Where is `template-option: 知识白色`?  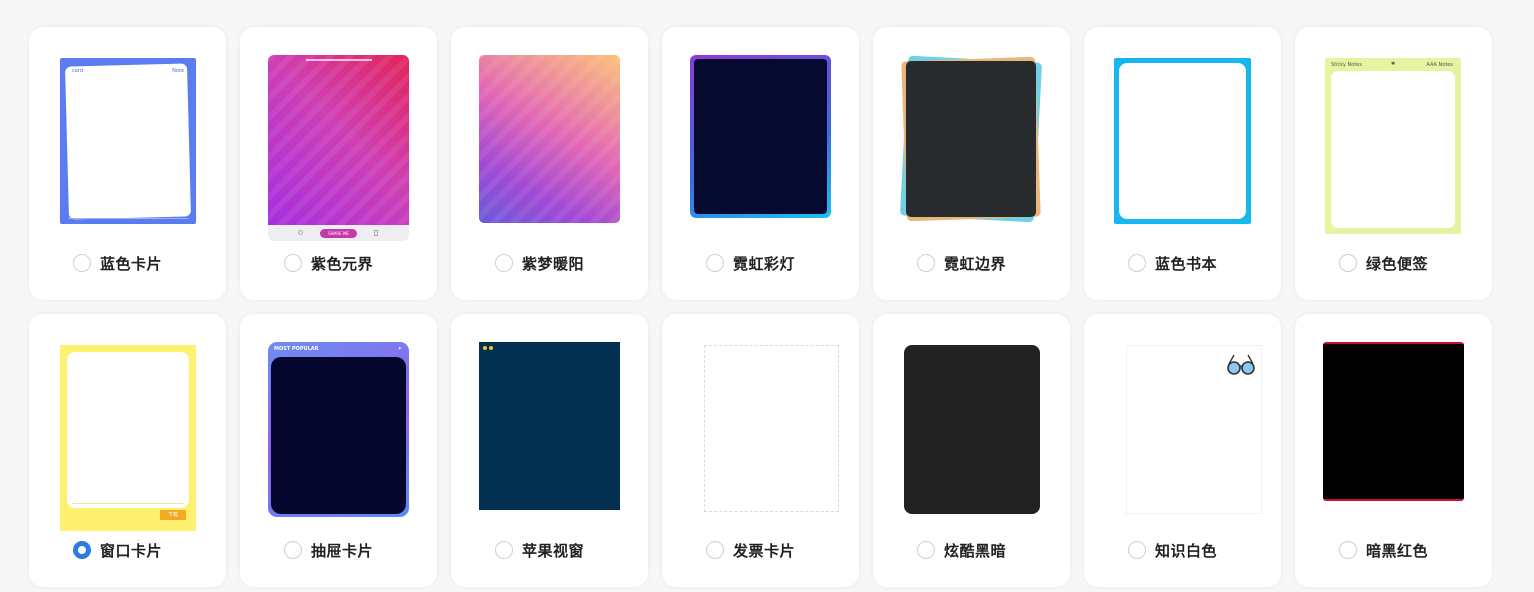
template-option: 知识白色 is located at coordinates (1172, 550).